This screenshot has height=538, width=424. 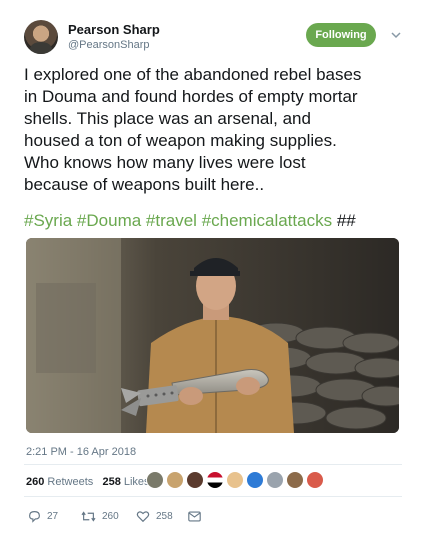 What do you see at coordinates (396, 35) in the screenshot?
I see `chevron-down-icon` at bounding box center [396, 35].